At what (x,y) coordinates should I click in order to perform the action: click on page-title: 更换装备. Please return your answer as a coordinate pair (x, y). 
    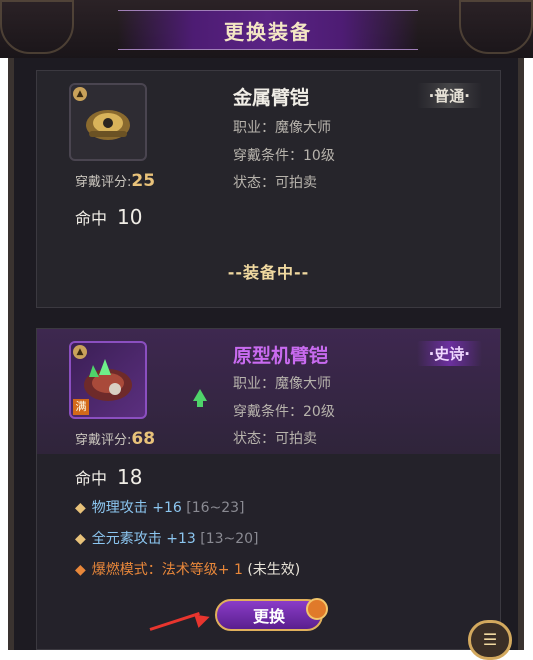
    Looking at the image, I should click on (268, 31).